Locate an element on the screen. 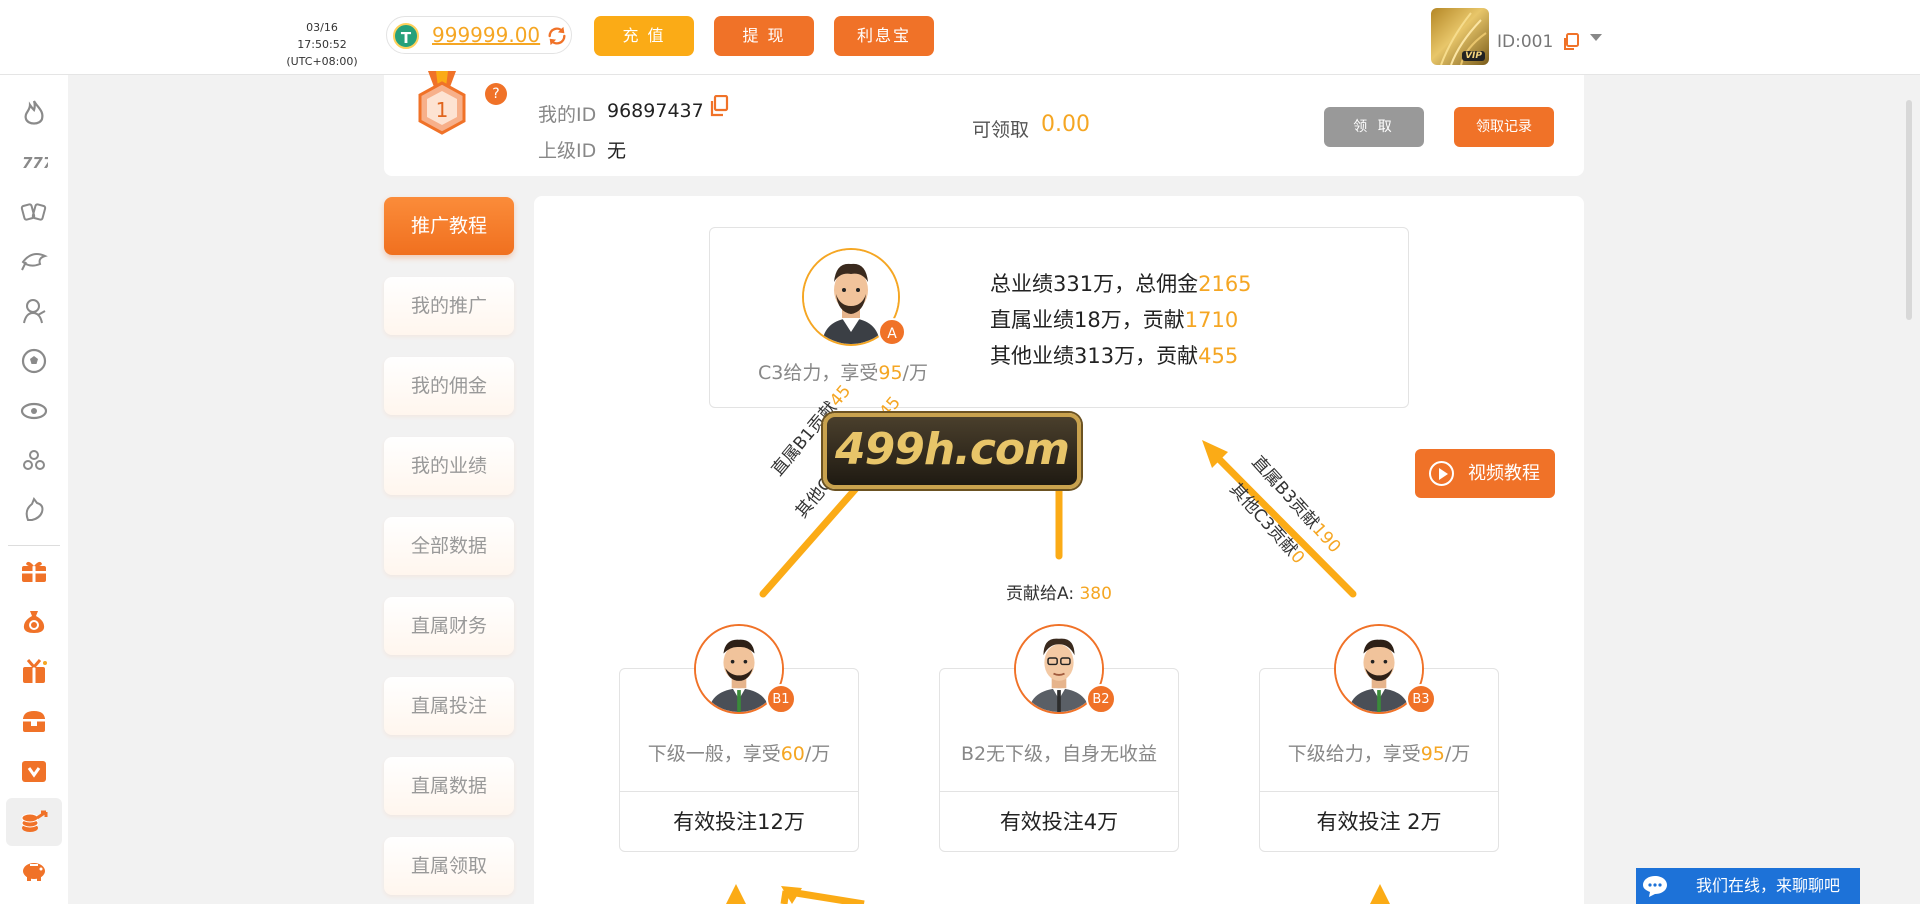 This screenshot has width=1920, height=904. menu-my-performance: 我的业绩 is located at coordinates (449, 466).